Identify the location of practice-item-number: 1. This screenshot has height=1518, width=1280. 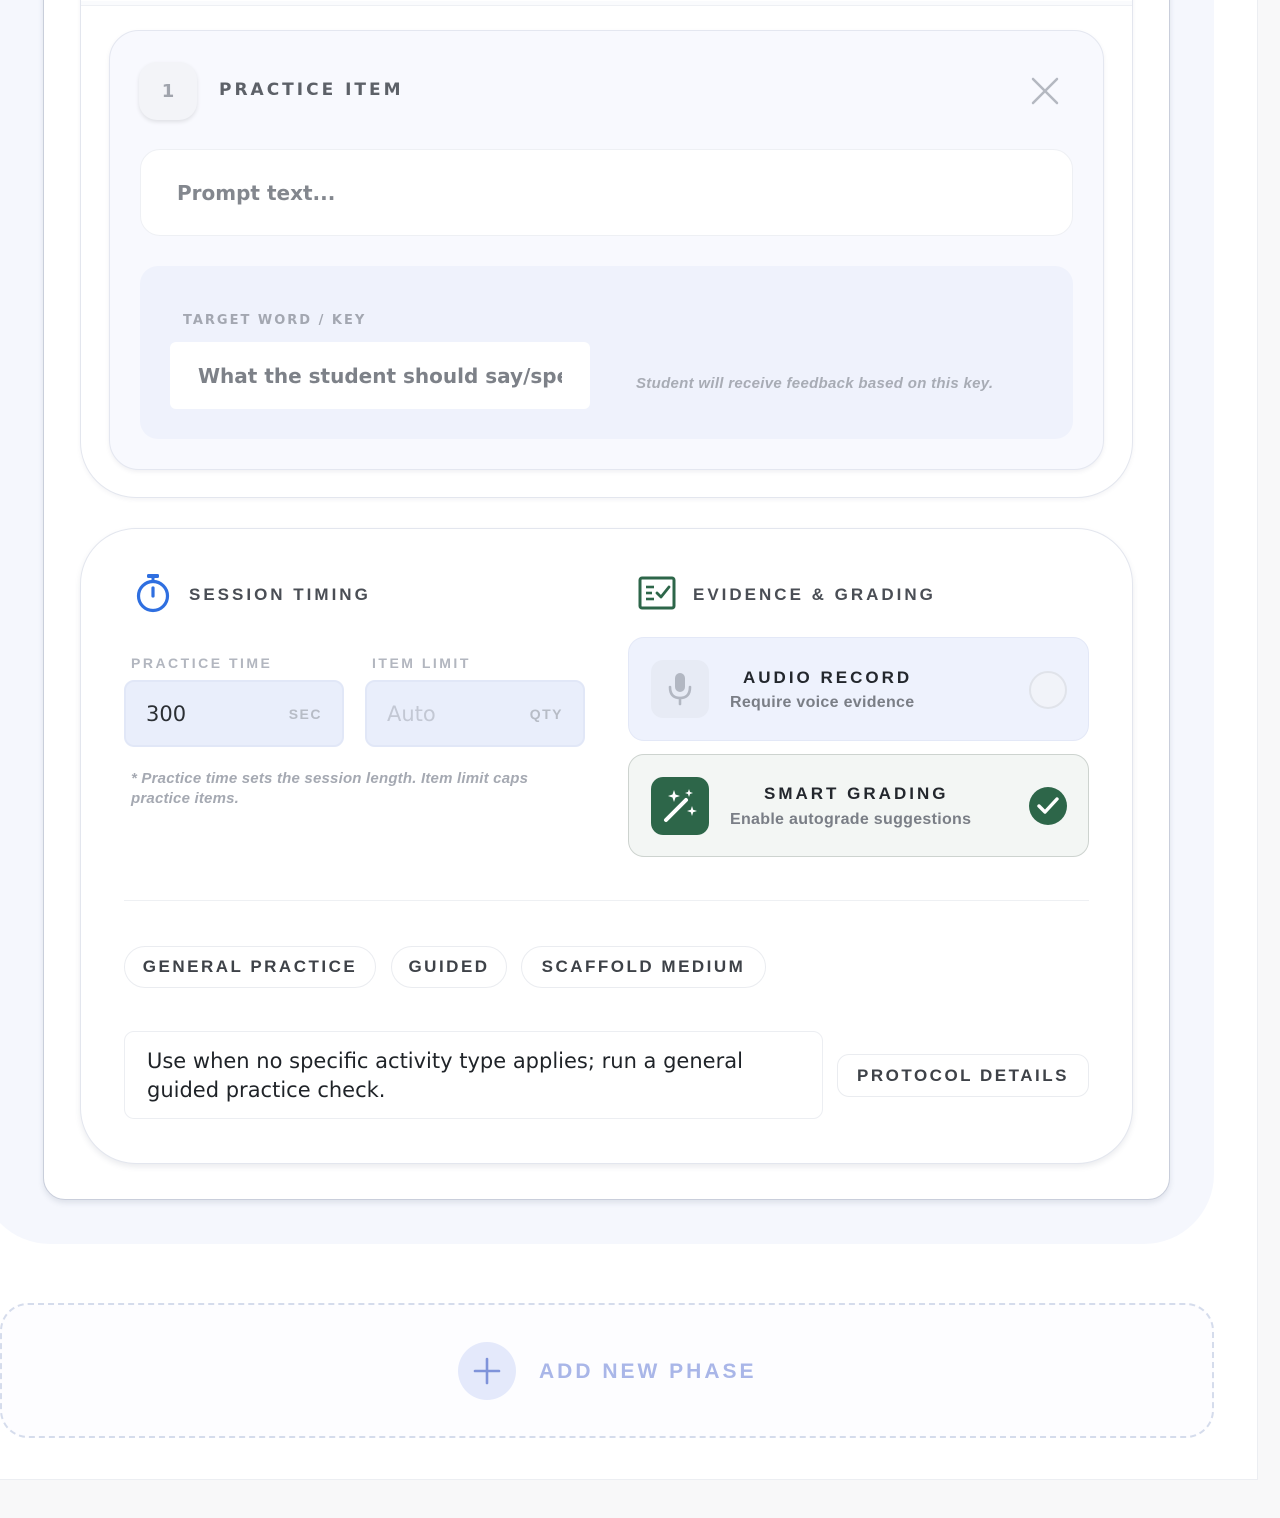
(168, 91).